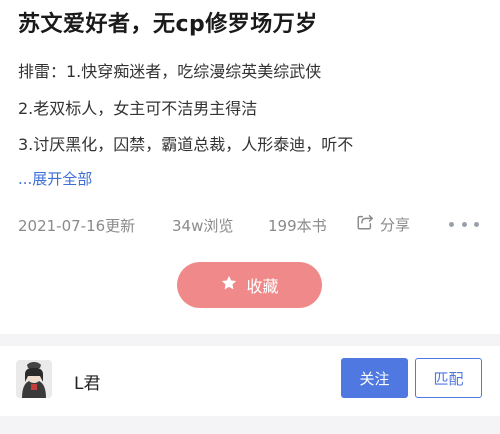 The image size is (500, 434). What do you see at coordinates (55, 178) in the screenshot?
I see `expand-all-link: ...展开全部` at bounding box center [55, 178].